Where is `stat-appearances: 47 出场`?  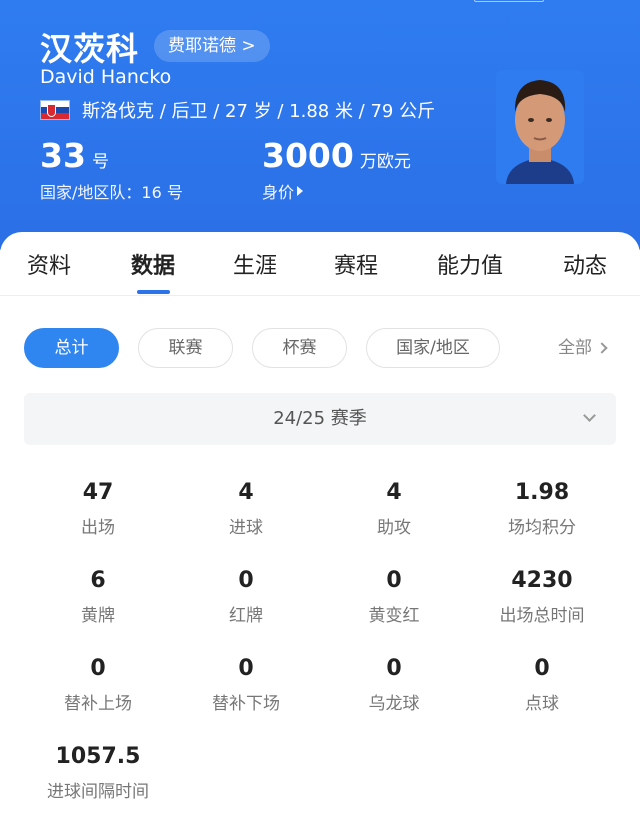
stat-appearances: 47 出场 is located at coordinates (98, 509).